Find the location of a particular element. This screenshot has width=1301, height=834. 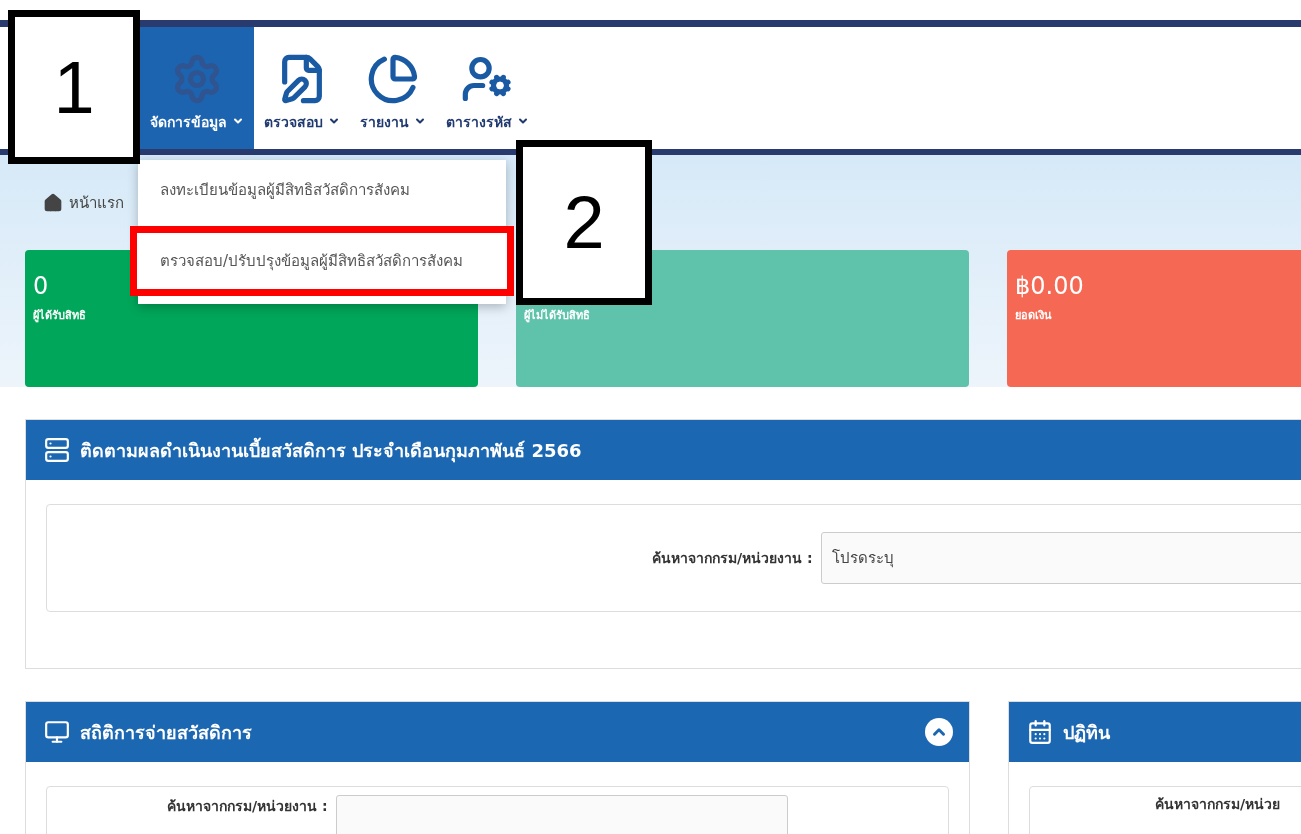

panel-title: ปฏิทิน is located at coordinates (1087, 732).